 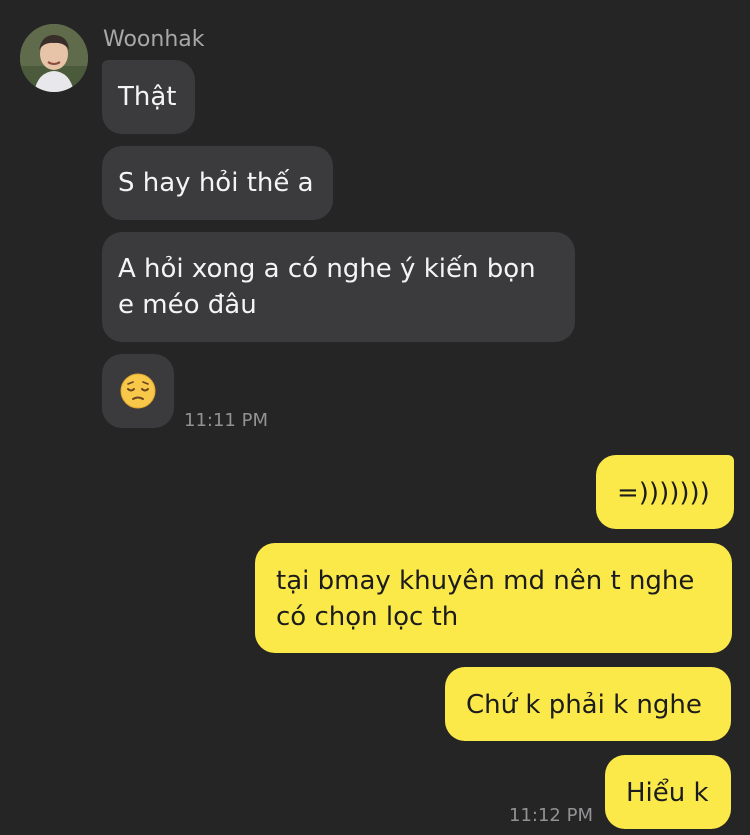 What do you see at coordinates (154, 39) in the screenshot?
I see `sender-name: Woonhak` at bounding box center [154, 39].